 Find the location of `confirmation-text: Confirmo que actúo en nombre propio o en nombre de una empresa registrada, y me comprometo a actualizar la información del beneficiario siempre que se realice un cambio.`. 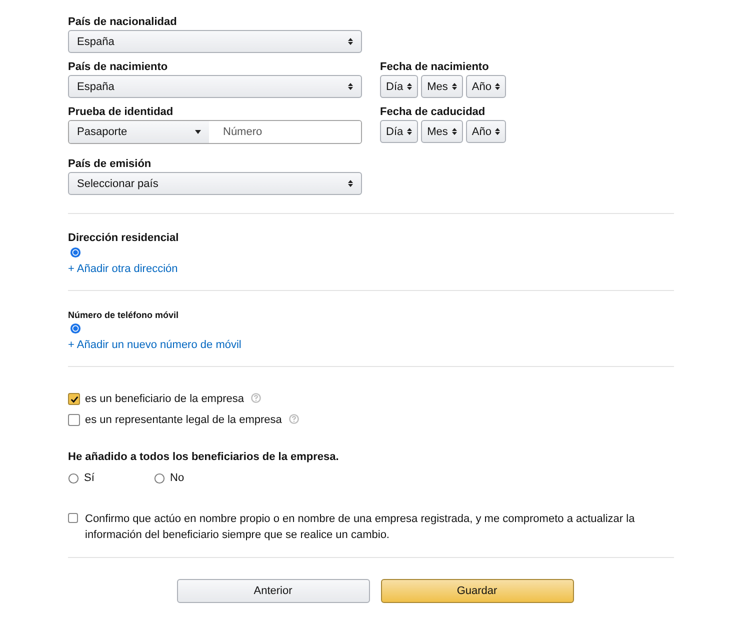

confirmation-text: Confirmo que actúo en nombre propio o en nombre de una empresa registrada, y me comprometo a actualizar la información del beneficiario siempre que se realice un cambio. is located at coordinates (360, 527).